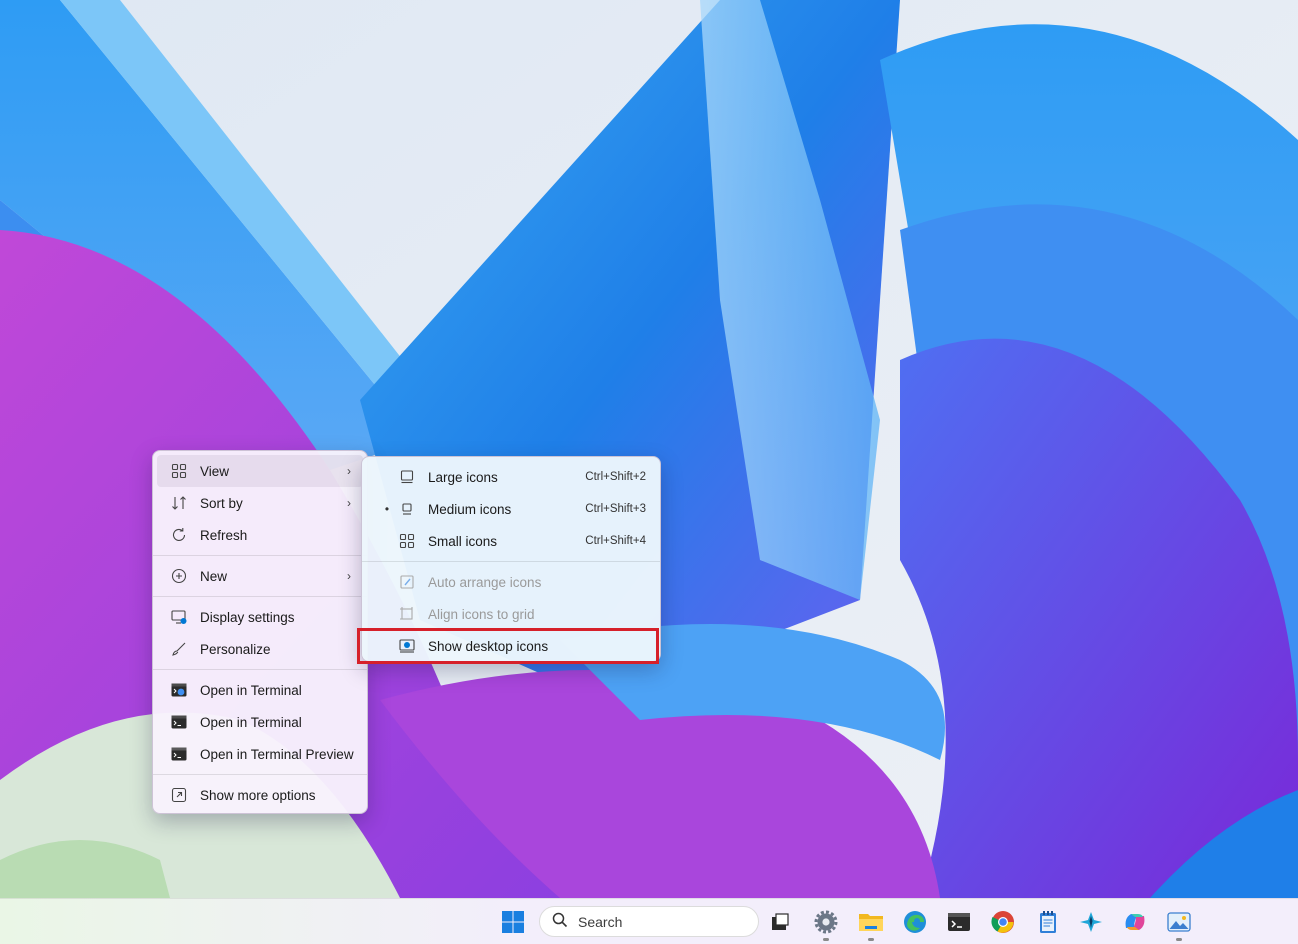  What do you see at coordinates (915, 922) in the screenshot?
I see `edge-icon` at bounding box center [915, 922].